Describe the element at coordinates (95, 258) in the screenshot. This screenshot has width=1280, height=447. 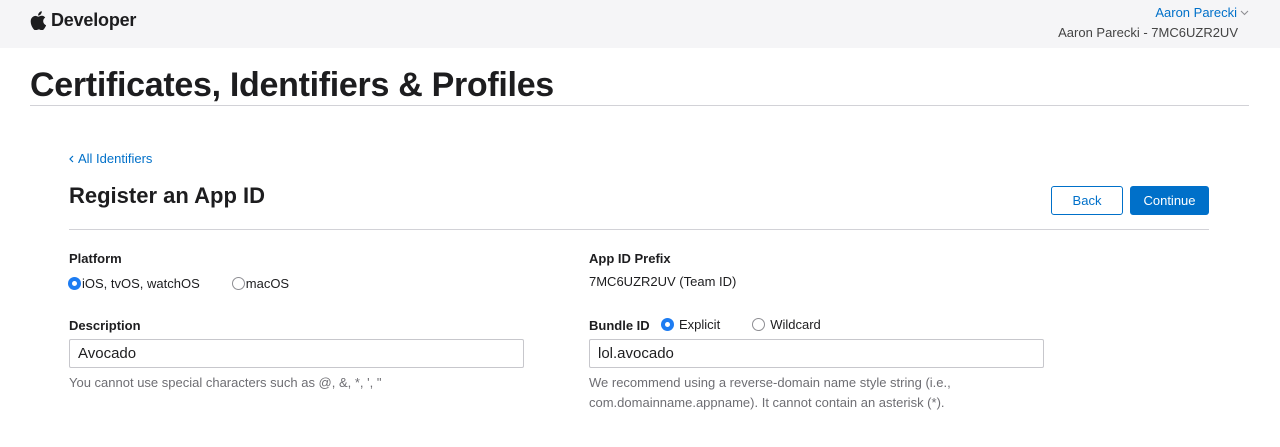
I see `platform-label: Platform` at that location.